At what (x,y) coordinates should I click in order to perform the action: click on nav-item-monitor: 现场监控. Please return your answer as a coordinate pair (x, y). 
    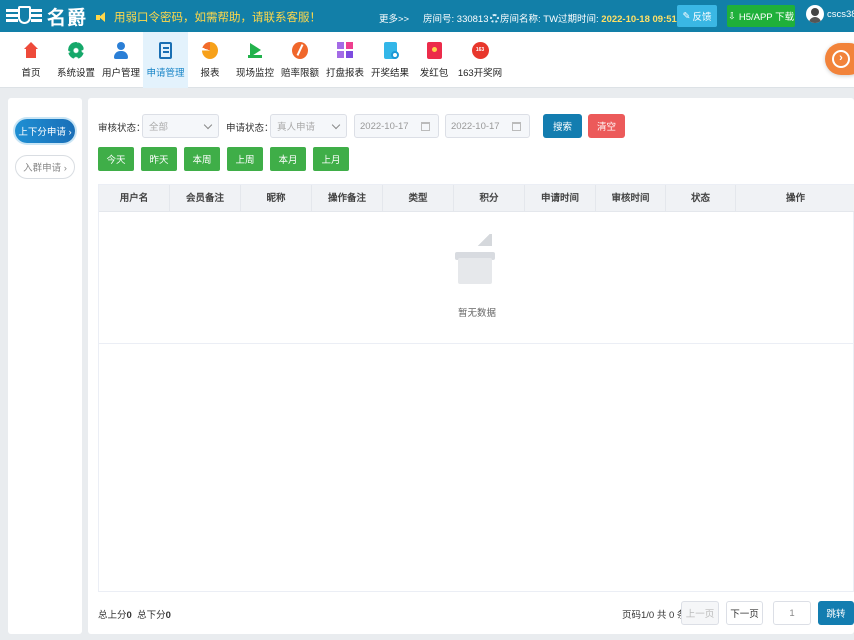
    Looking at the image, I should click on (255, 60).